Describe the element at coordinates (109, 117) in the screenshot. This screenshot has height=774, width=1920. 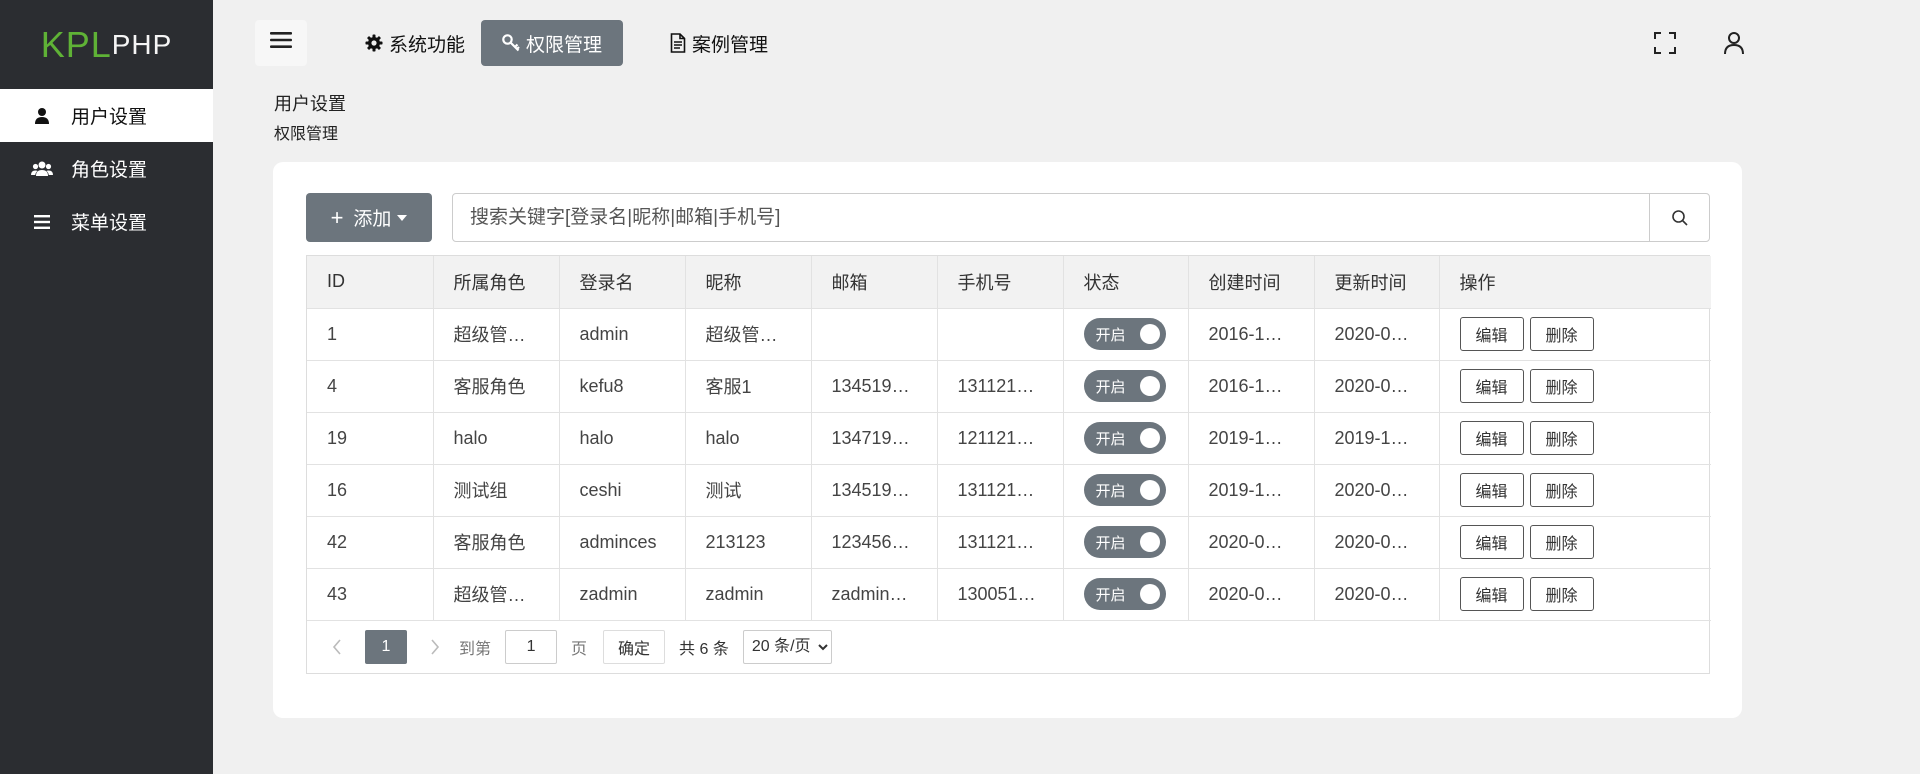
I see `sidebar-item-label: 用户设置` at that location.